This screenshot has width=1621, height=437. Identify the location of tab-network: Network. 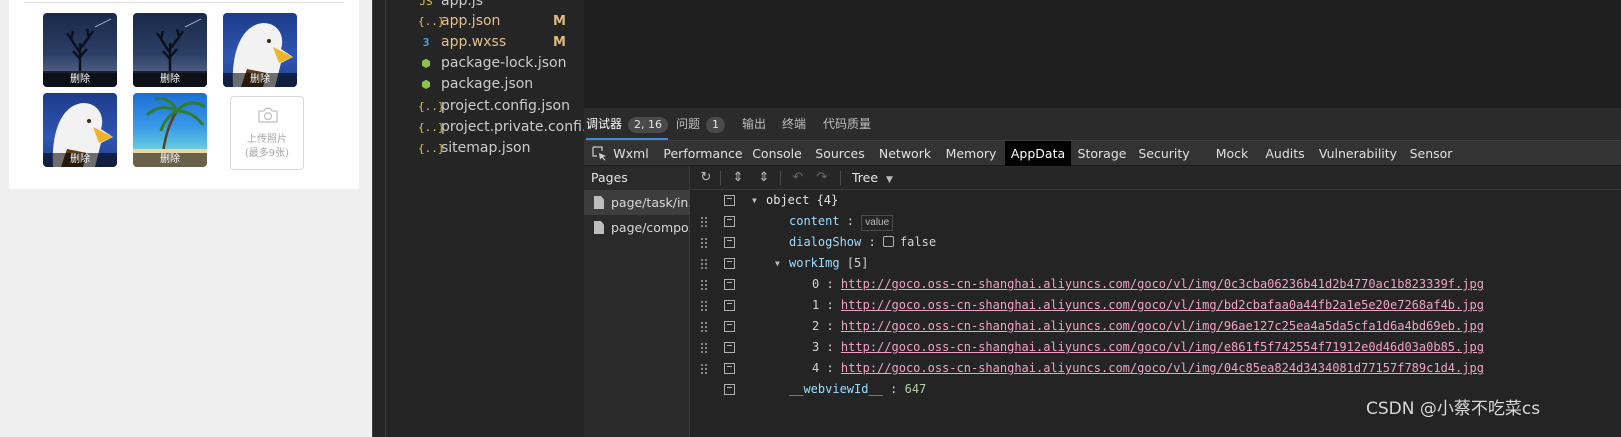
(905, 153).